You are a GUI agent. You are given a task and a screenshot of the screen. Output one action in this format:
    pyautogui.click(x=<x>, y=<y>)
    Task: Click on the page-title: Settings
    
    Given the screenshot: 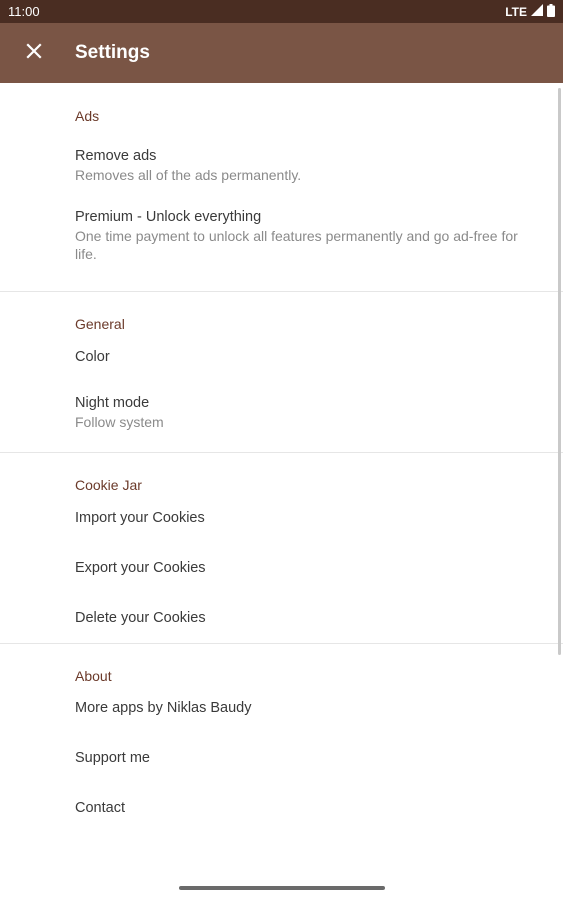 What is the action you would take?
    pyautogui.click(x=112, y=52)
    